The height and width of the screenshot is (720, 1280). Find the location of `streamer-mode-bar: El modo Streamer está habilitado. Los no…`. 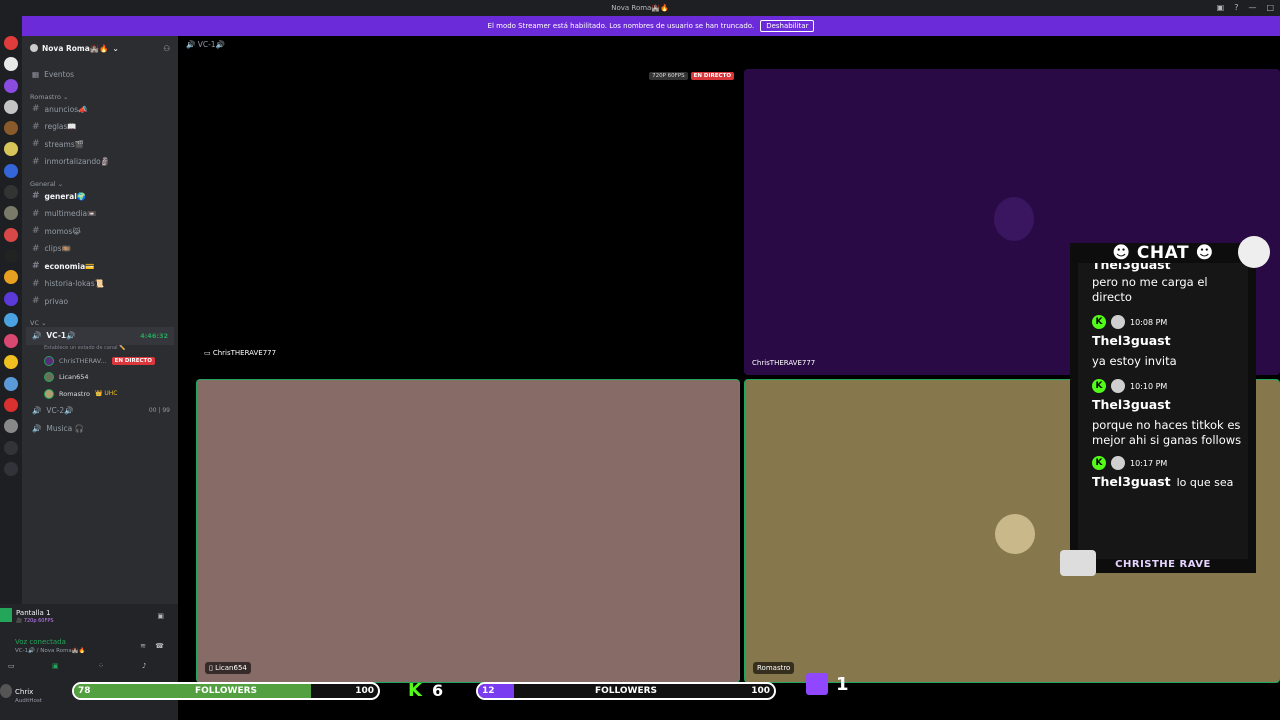

streamer-mode-bar: El modo Streamer está habilitado. Los no… is located at coordinates (651, 26).